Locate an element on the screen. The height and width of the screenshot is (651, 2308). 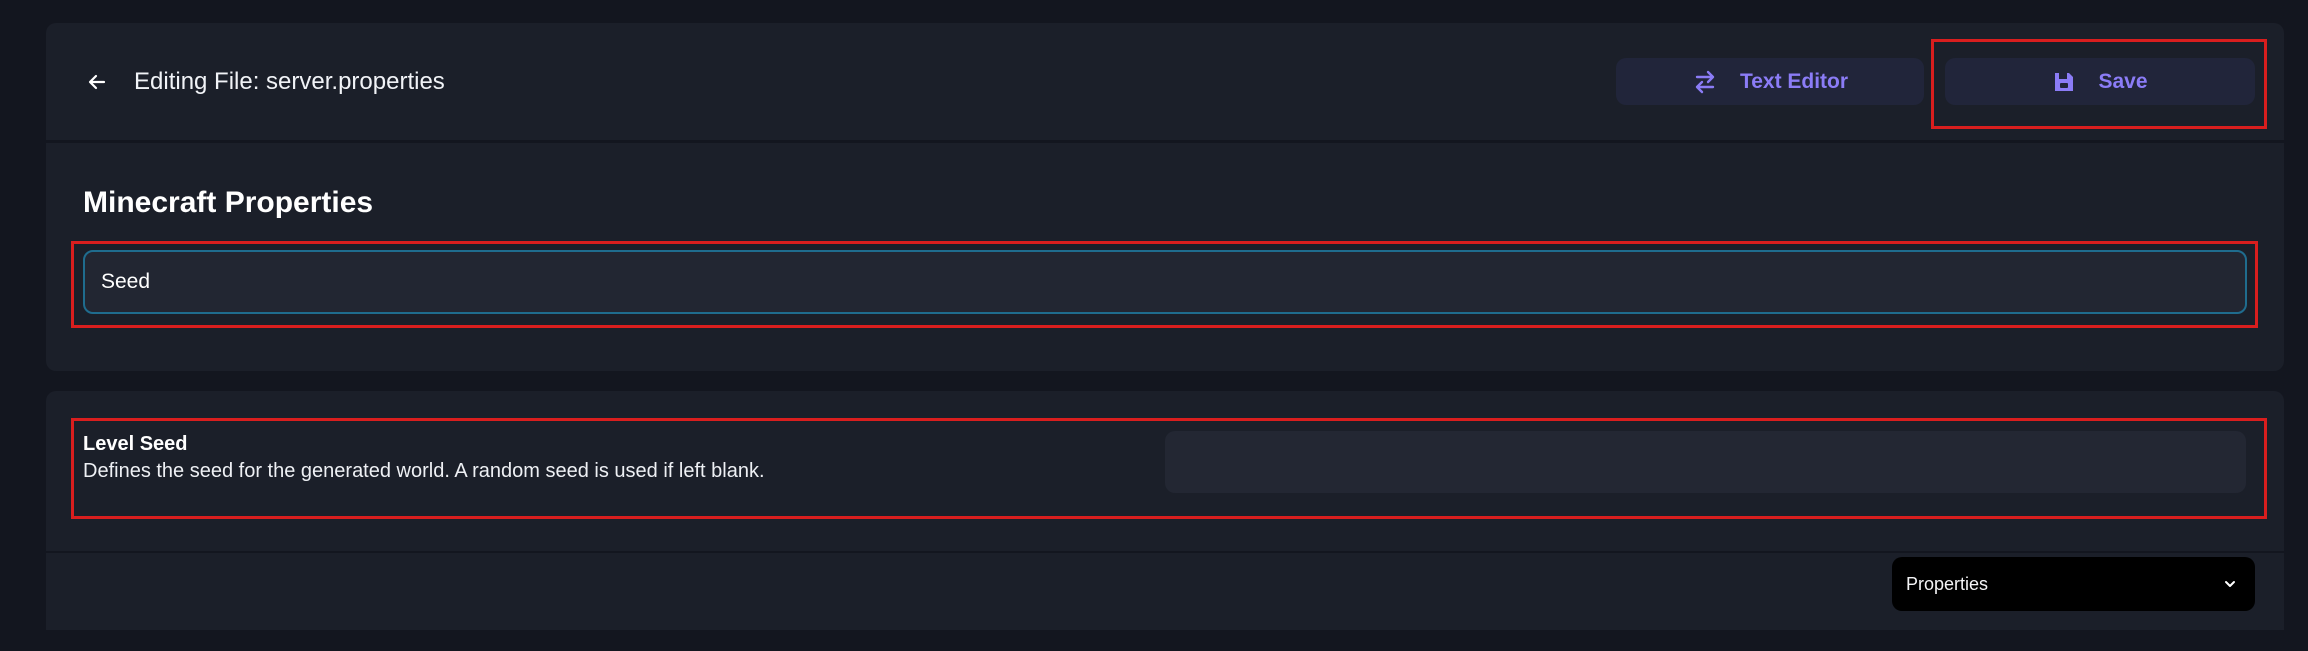
section-title: Minecraft Properties is located at coordinates (228, 202).